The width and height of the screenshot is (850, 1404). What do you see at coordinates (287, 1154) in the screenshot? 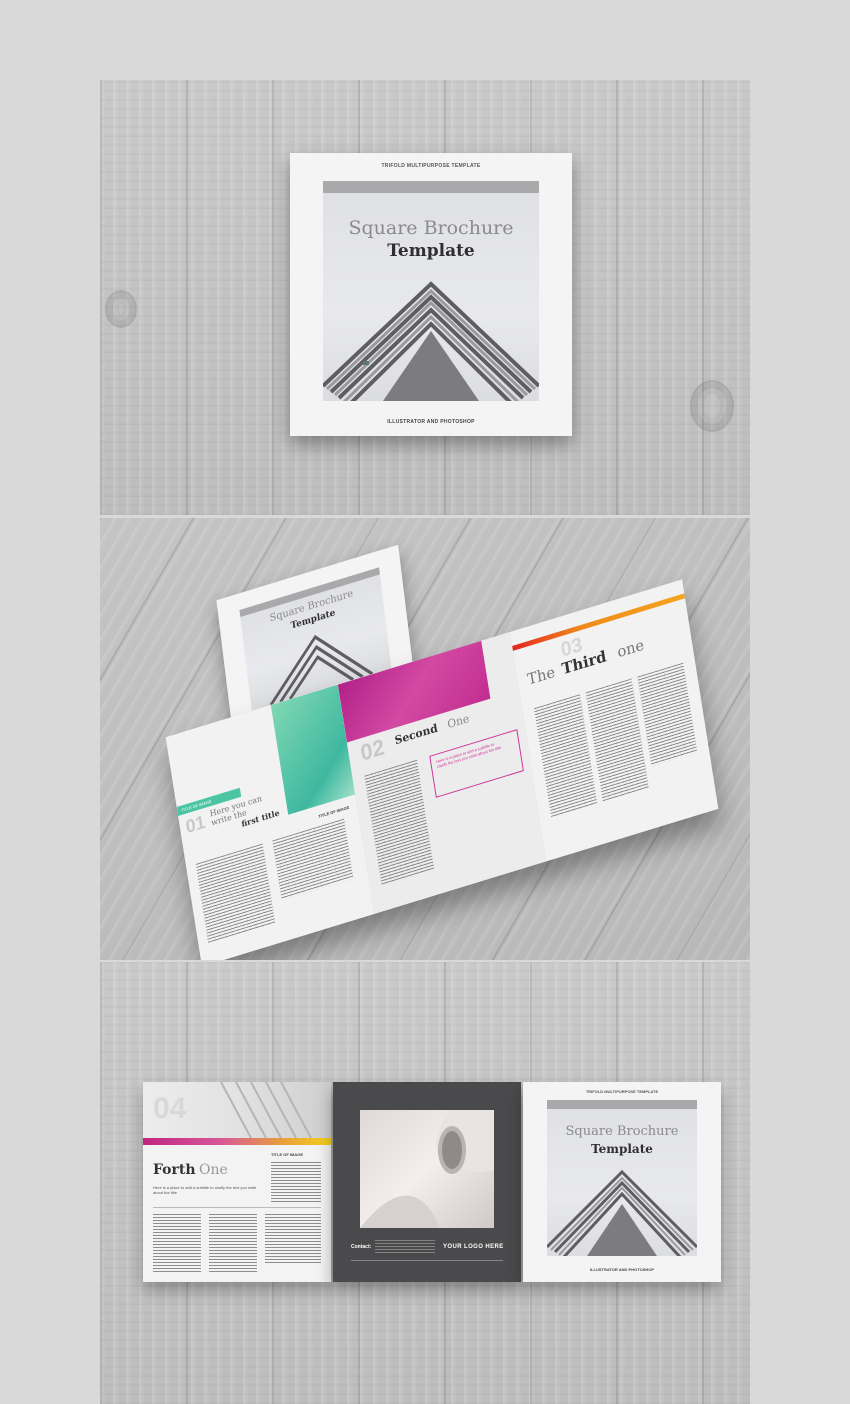
I see `page4-image-title: TITLE OF IMAGE` at bounding box center [287, 1154].